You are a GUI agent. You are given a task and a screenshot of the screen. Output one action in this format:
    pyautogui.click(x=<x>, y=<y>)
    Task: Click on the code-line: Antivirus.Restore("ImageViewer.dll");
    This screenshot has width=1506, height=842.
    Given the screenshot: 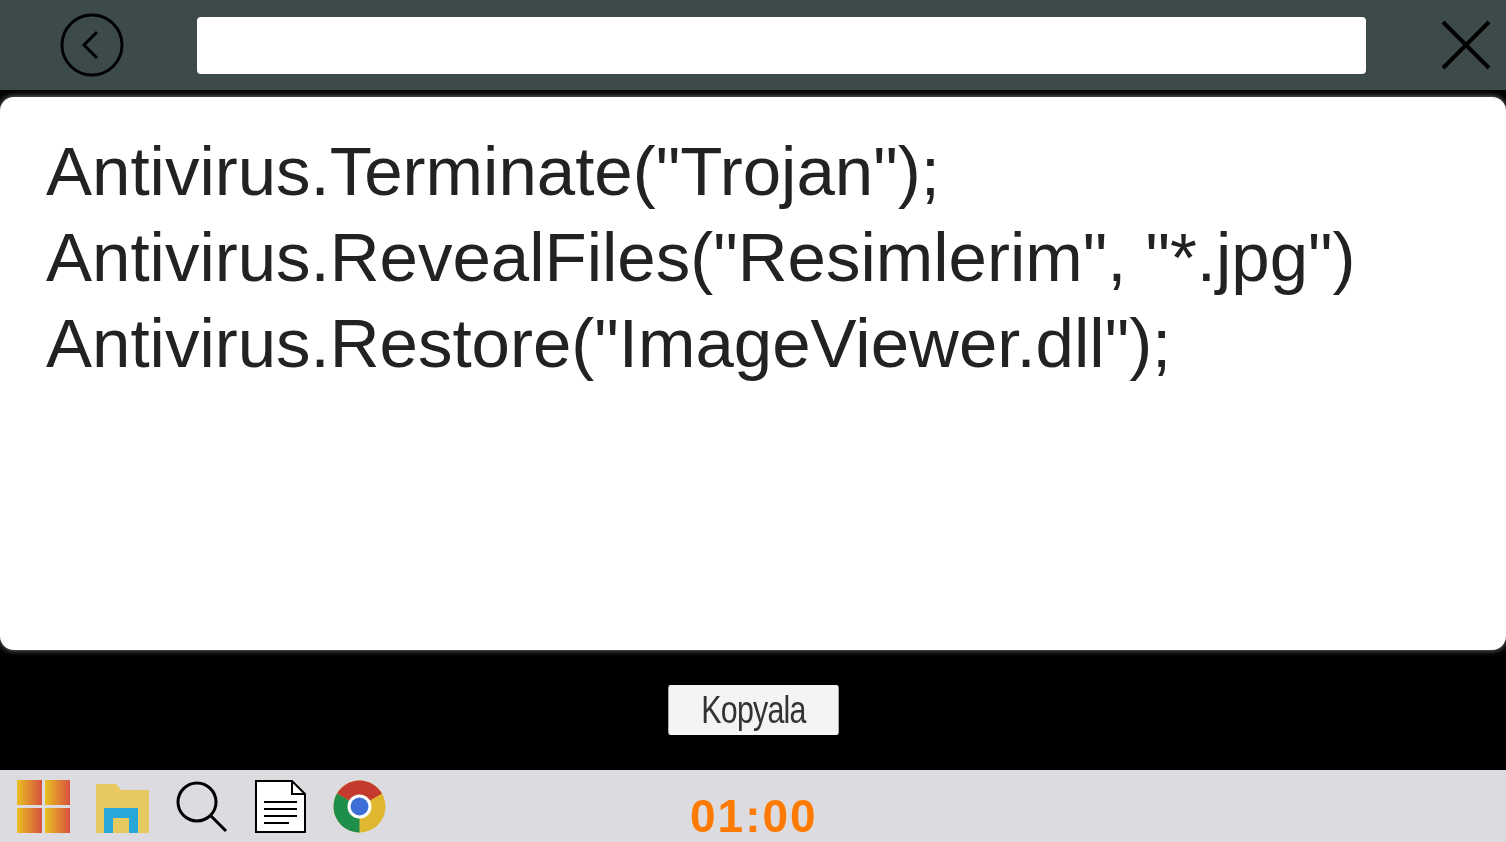 What is the action you would take?
    pyautogui.click(x=609, y=344)
    